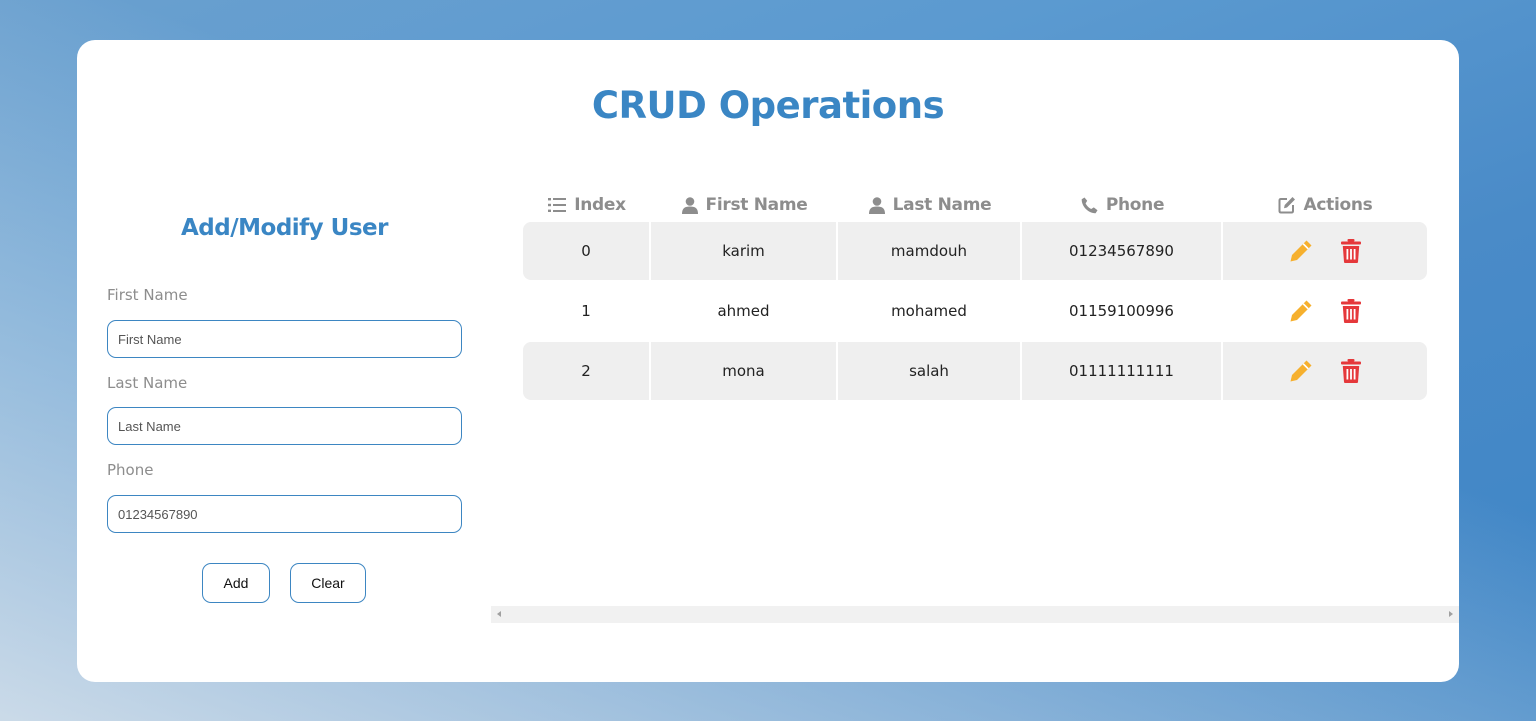 Image resolution: width=1536 pixels, height=721 pixels. Describe the element at coordinates (284, 514) in the screenshot. I see `phone-input` at that location.